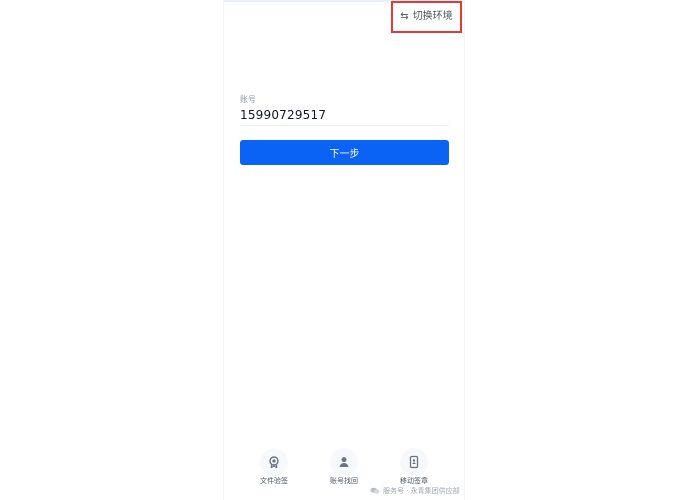  What do you see at coordinates (344, 481) in the screenshot?
I see `nav-label-account-recovery: 账号找回` at bounding box center [344, 481].